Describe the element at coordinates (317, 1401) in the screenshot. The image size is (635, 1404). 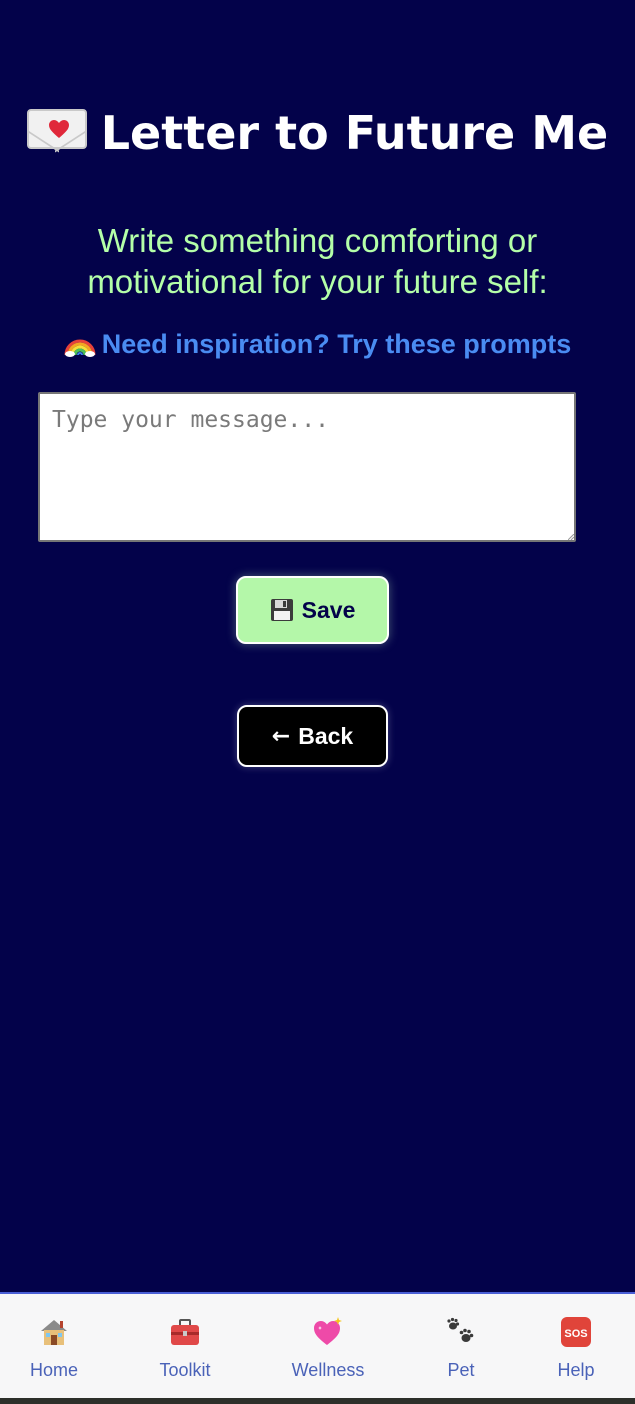
I see `window-bottom-edge` at that location.